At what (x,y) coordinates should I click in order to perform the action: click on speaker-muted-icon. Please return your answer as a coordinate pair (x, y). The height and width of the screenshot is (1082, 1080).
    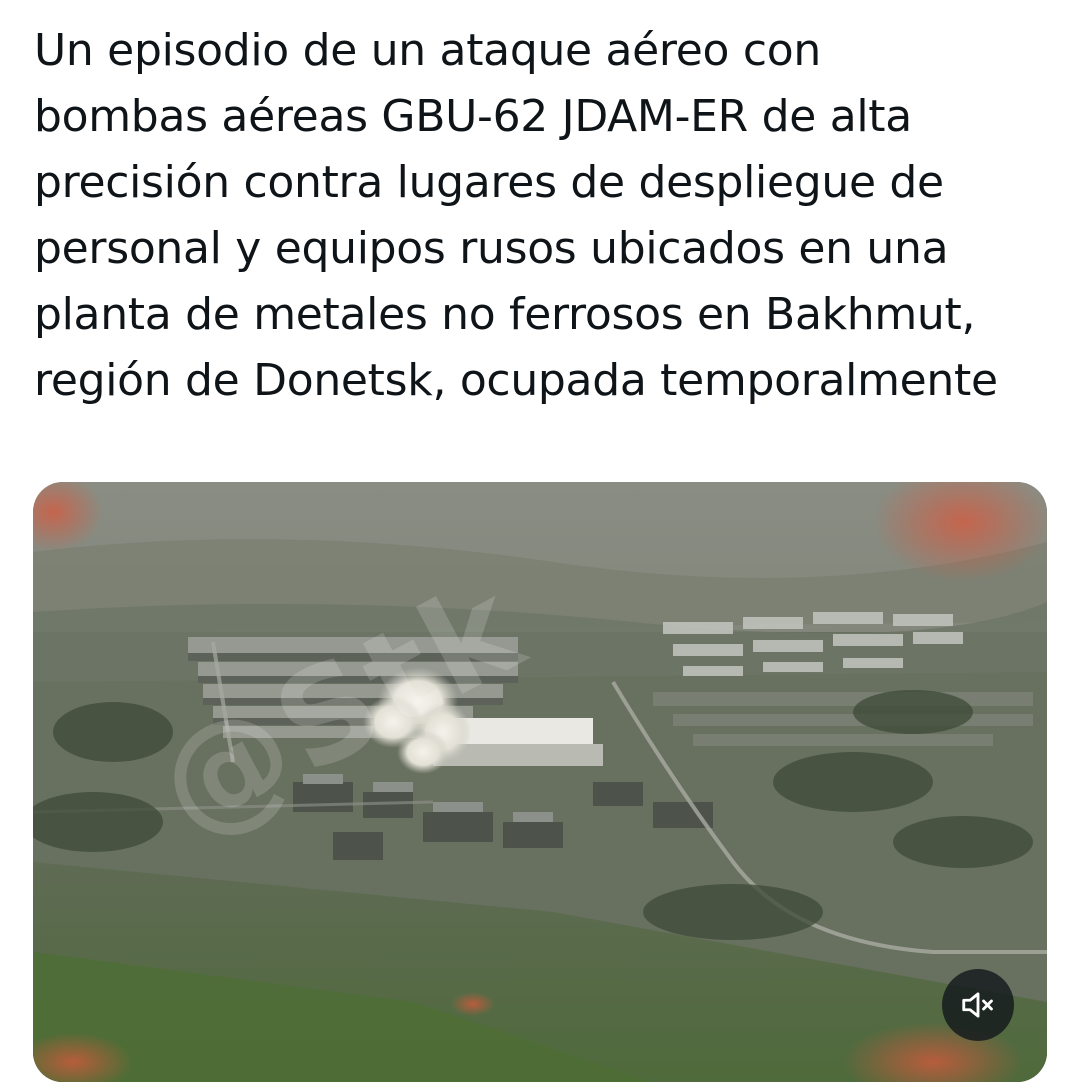
    Looking at the image, I should click on (977, 1005).